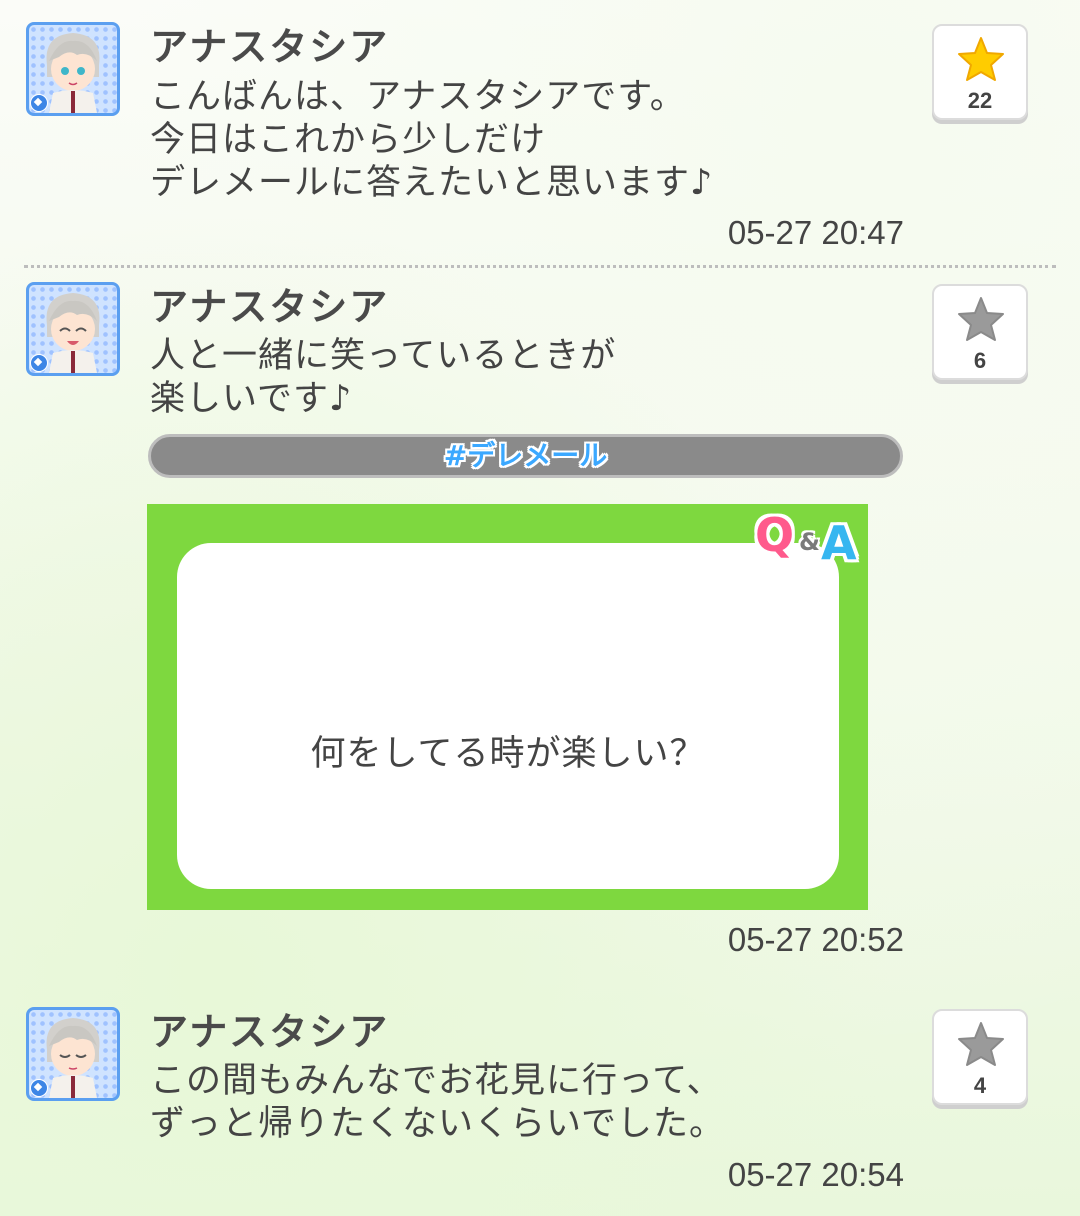 The image size is (1080, 1216). I want to click on qa-question: 何をしてる時が楽しい？, so click(508, 754).